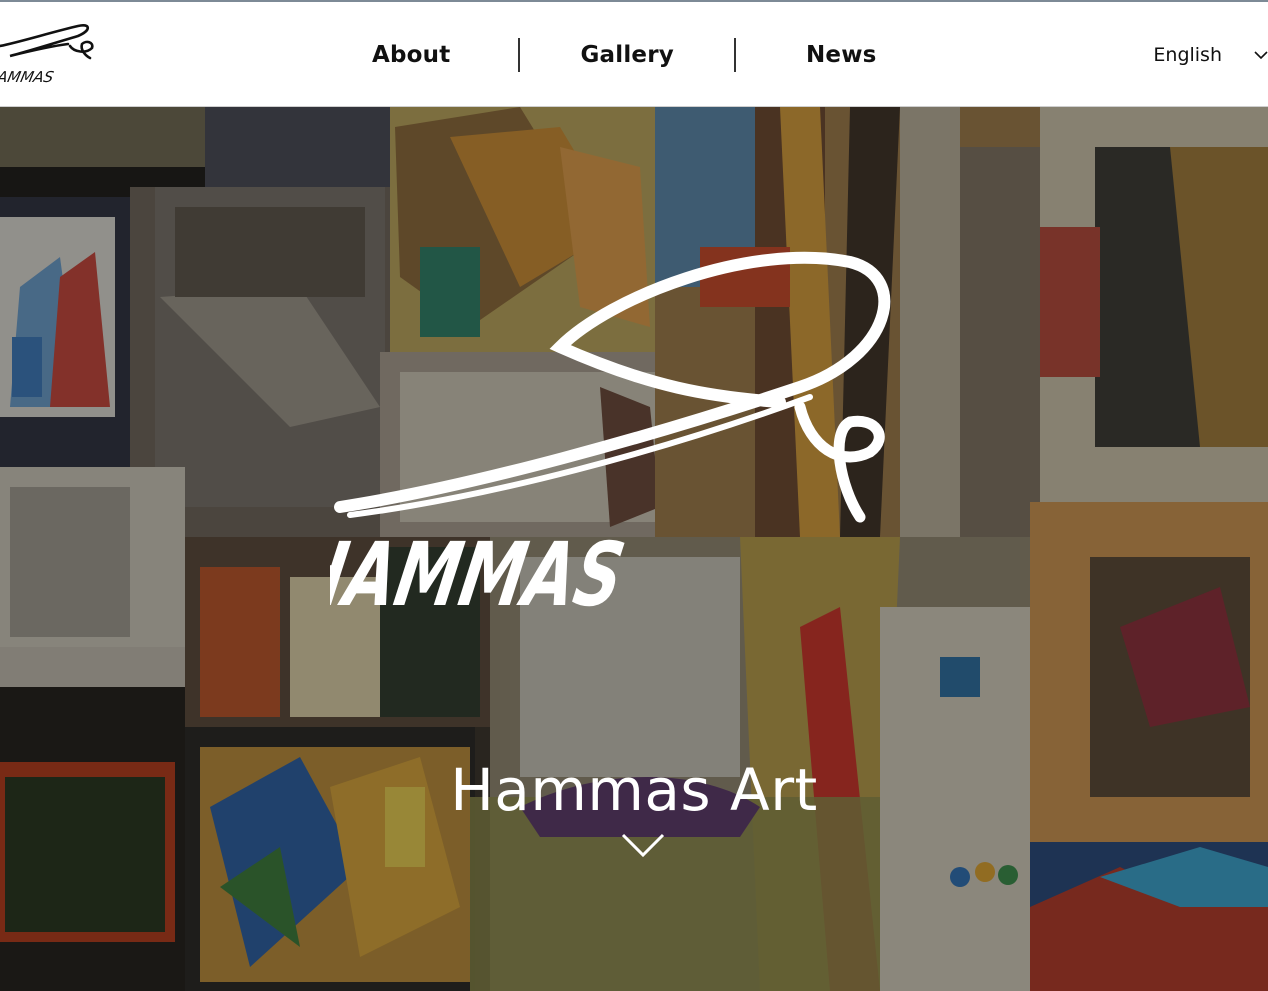  I want to click on nav-about: About, so click(426, 55).